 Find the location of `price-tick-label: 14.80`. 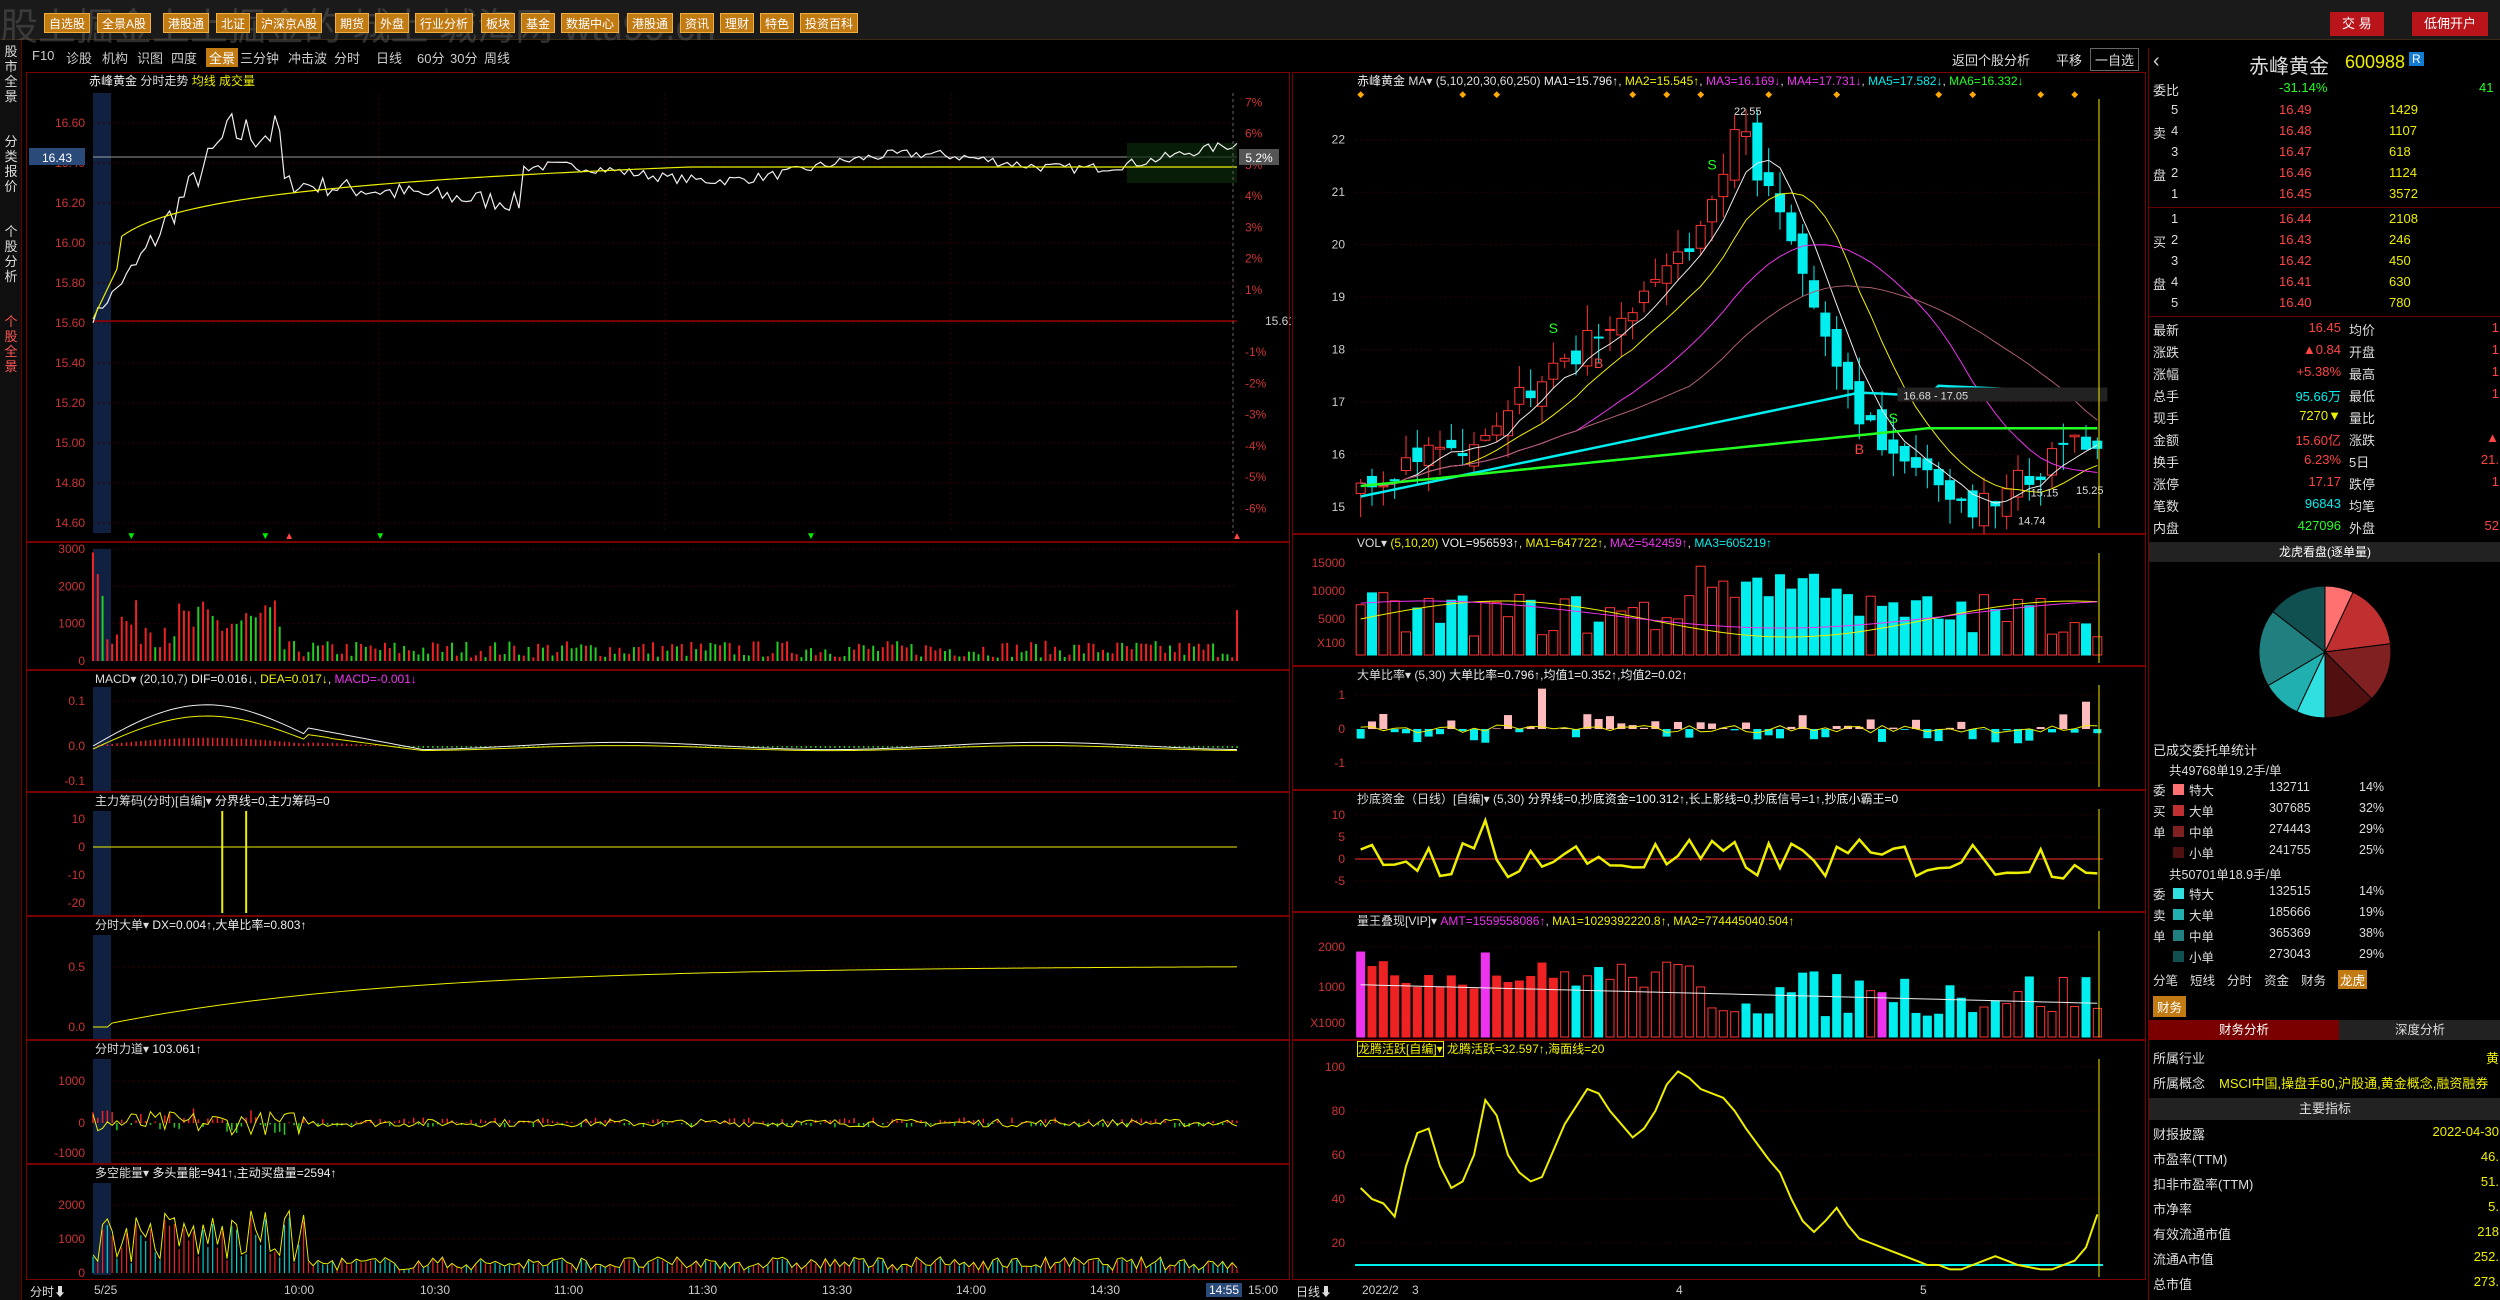

price-tick-label: 14.80 is located at coordinates (70, 483).